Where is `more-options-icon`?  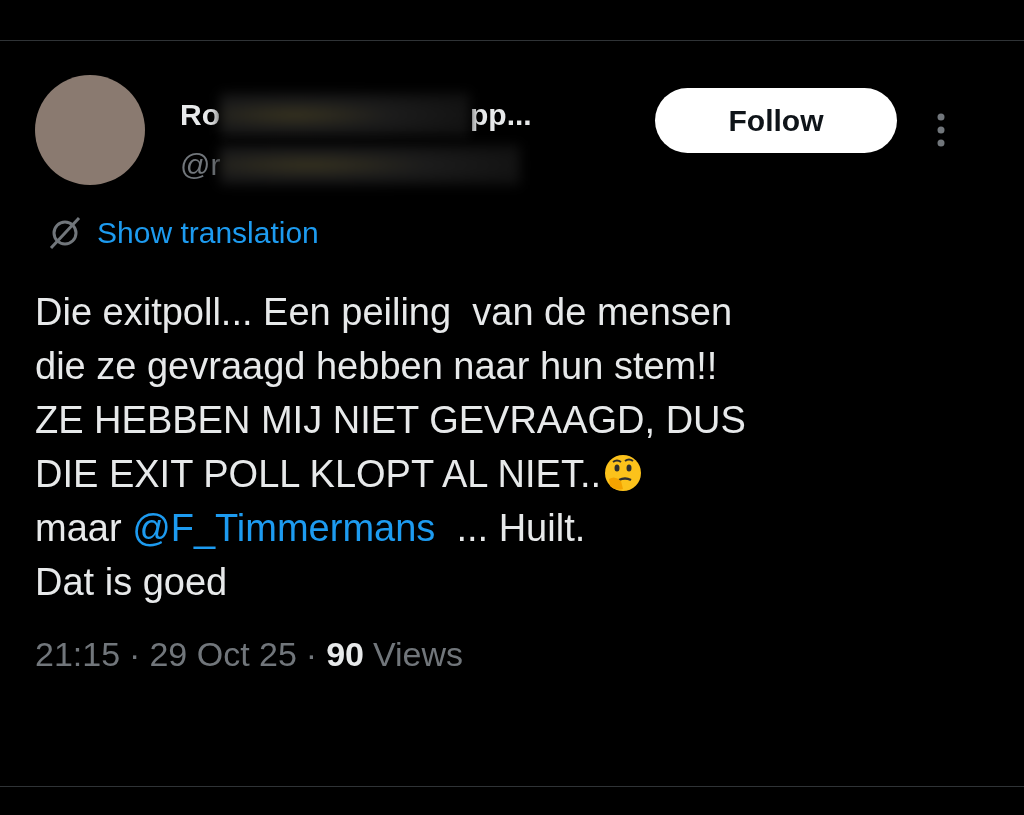
more-options-icon is located at coordinates (941, 130).